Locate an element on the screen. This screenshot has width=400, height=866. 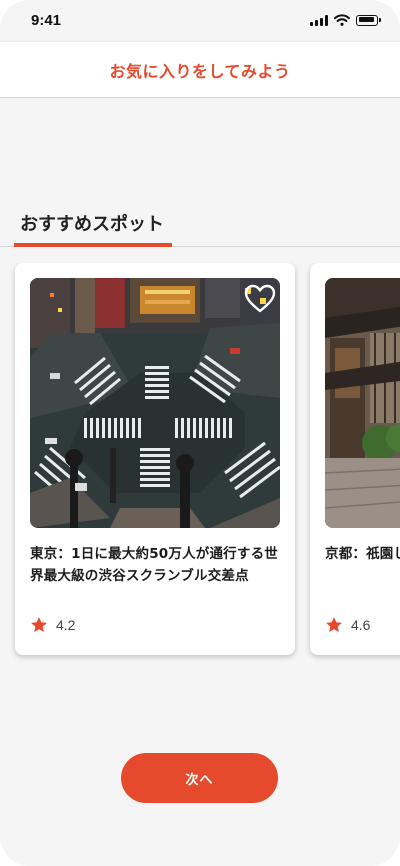
status-time: 9:41 is located at coordinates (46, 20).